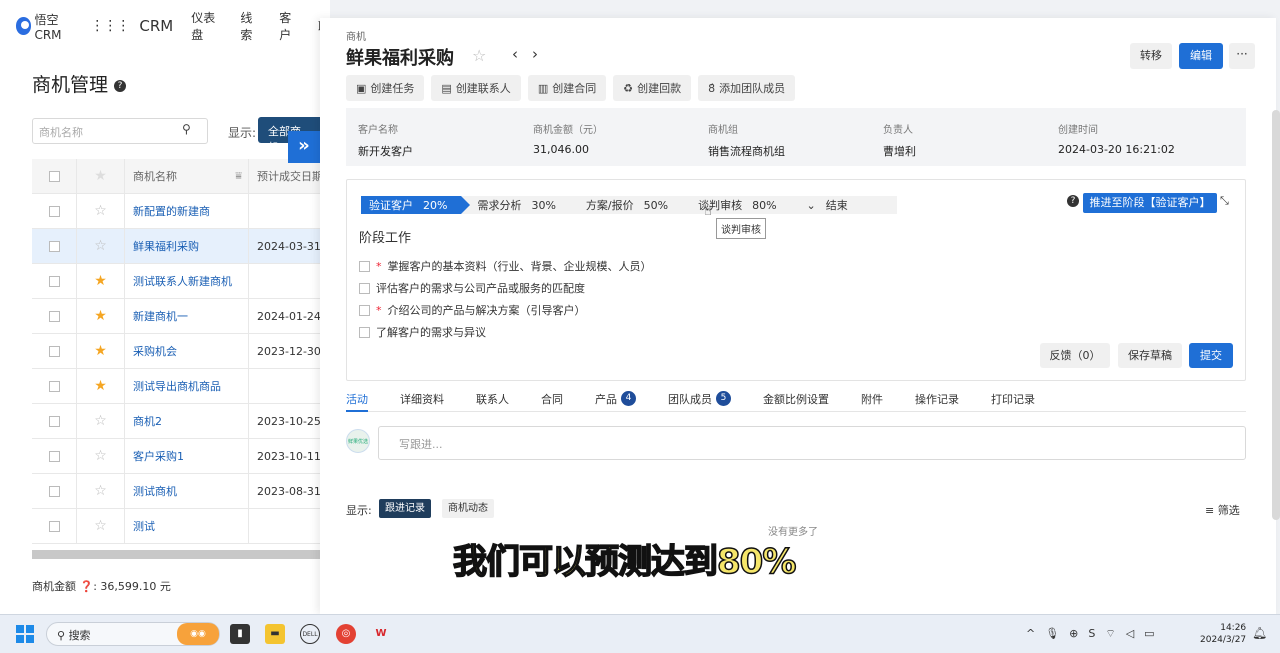 The image size is (1280, 653). What do you see at coordinates (937, 399) in the screenshot?
I see `detail-tab: 操作记录` at bounding box center [937, 399].